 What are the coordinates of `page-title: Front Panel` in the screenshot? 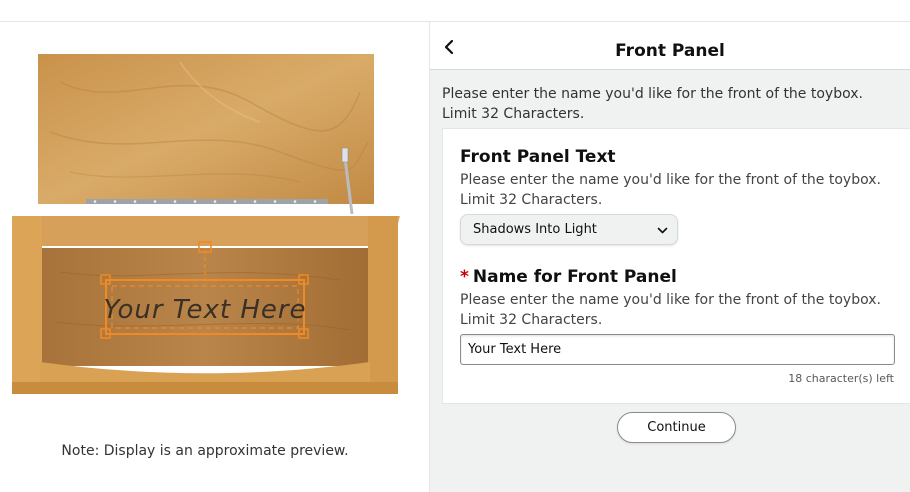 It's located at (670, 51).